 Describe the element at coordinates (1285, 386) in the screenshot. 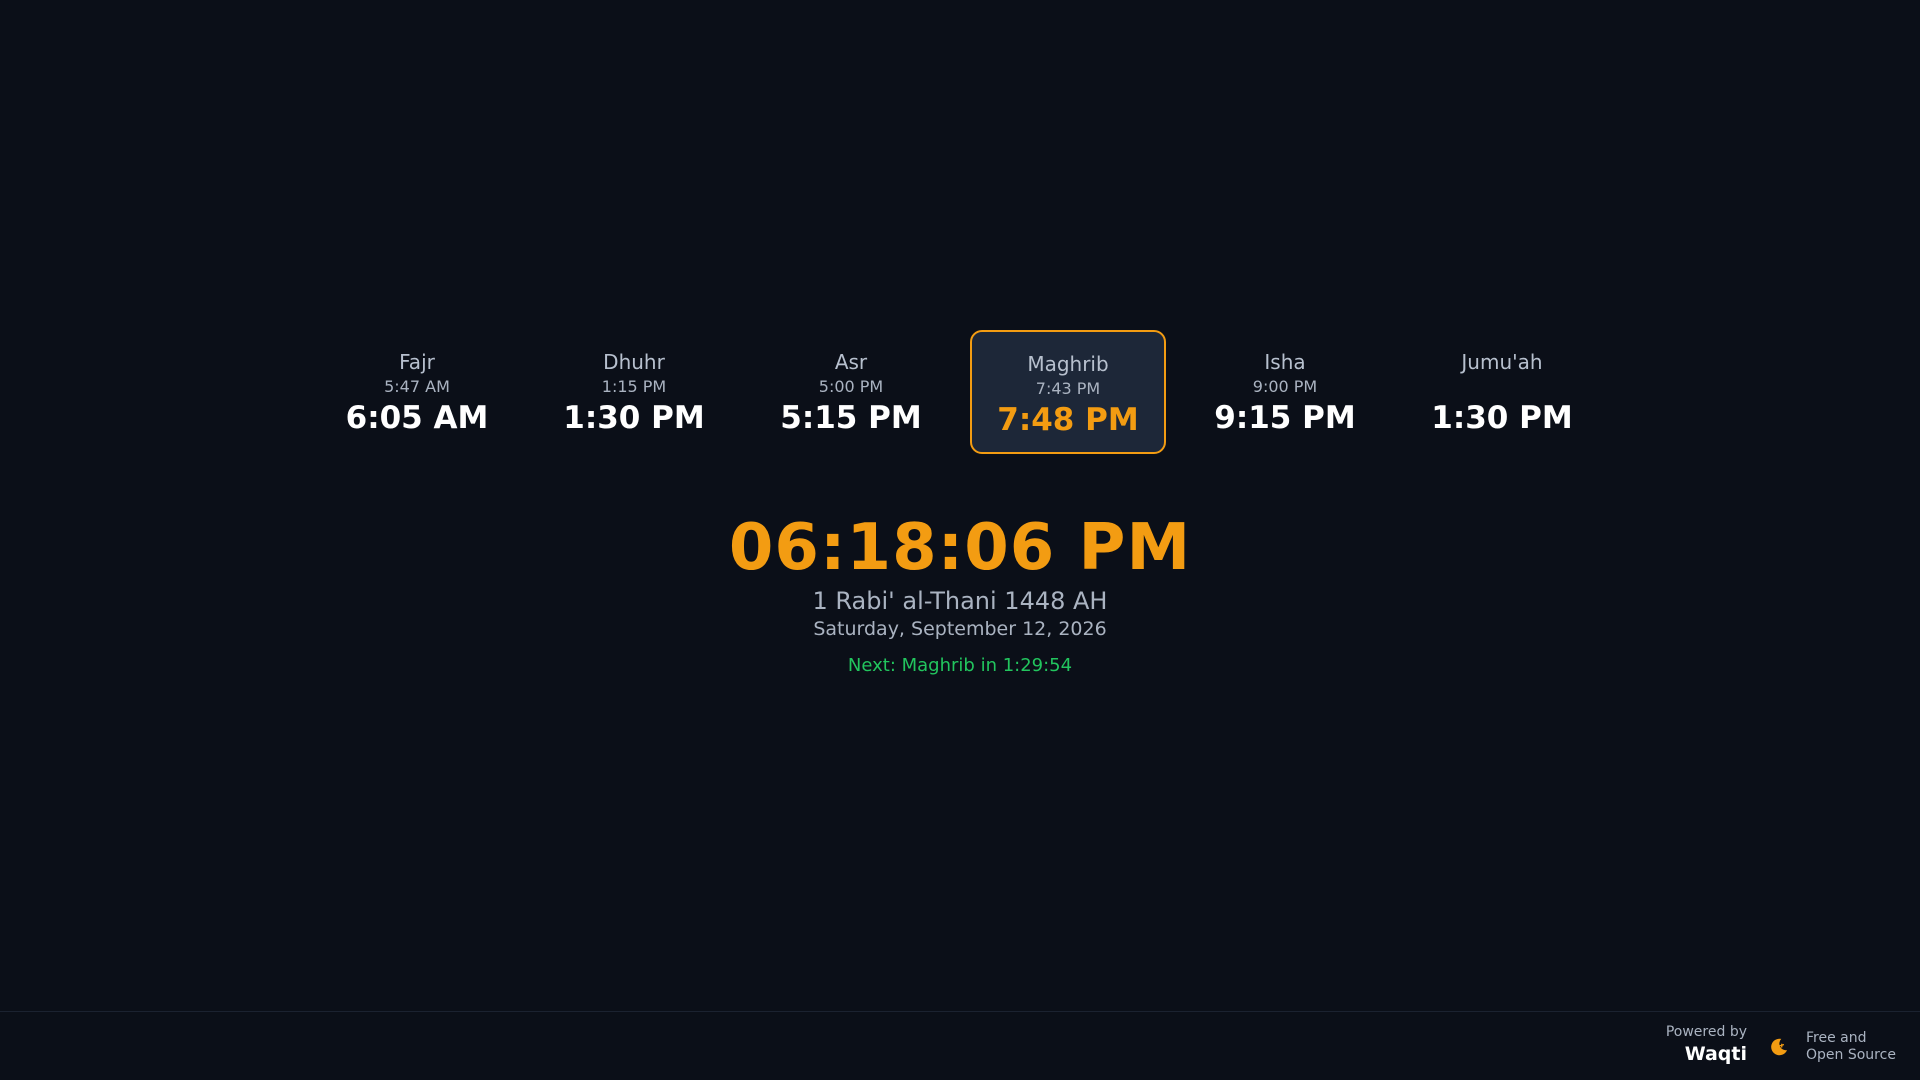

I see `prayer-adhan-time: 9:00 PM` at that location.